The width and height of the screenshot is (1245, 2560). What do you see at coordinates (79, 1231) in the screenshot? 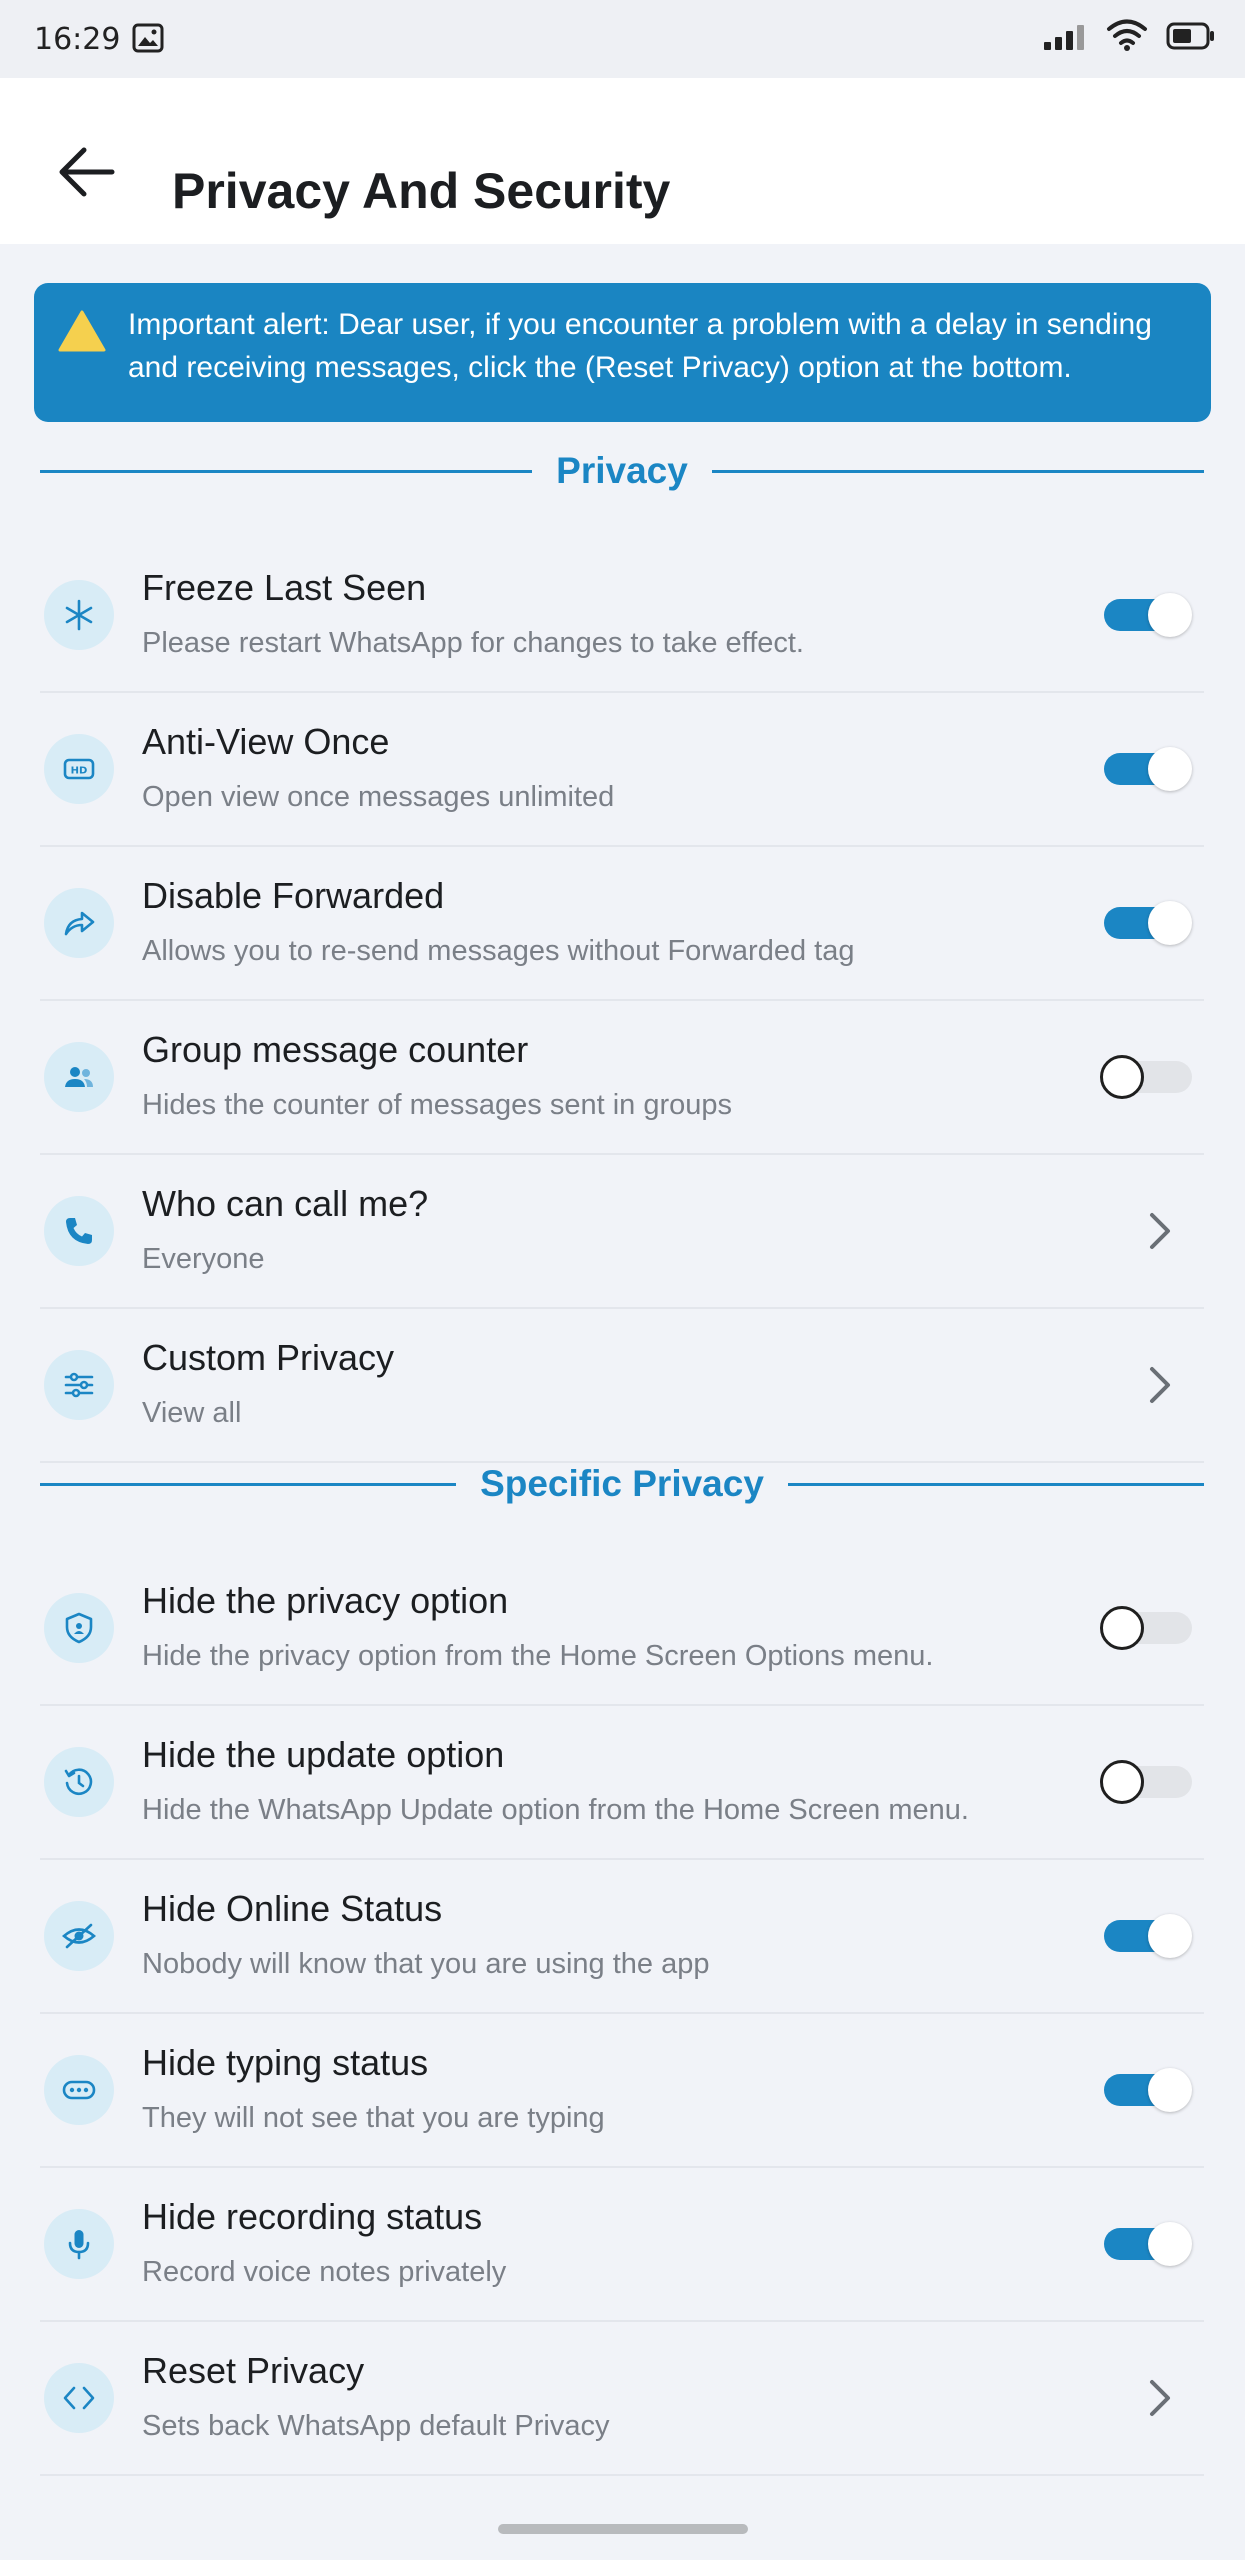
I see `phone-icon` at bounding box center [79, 1231].